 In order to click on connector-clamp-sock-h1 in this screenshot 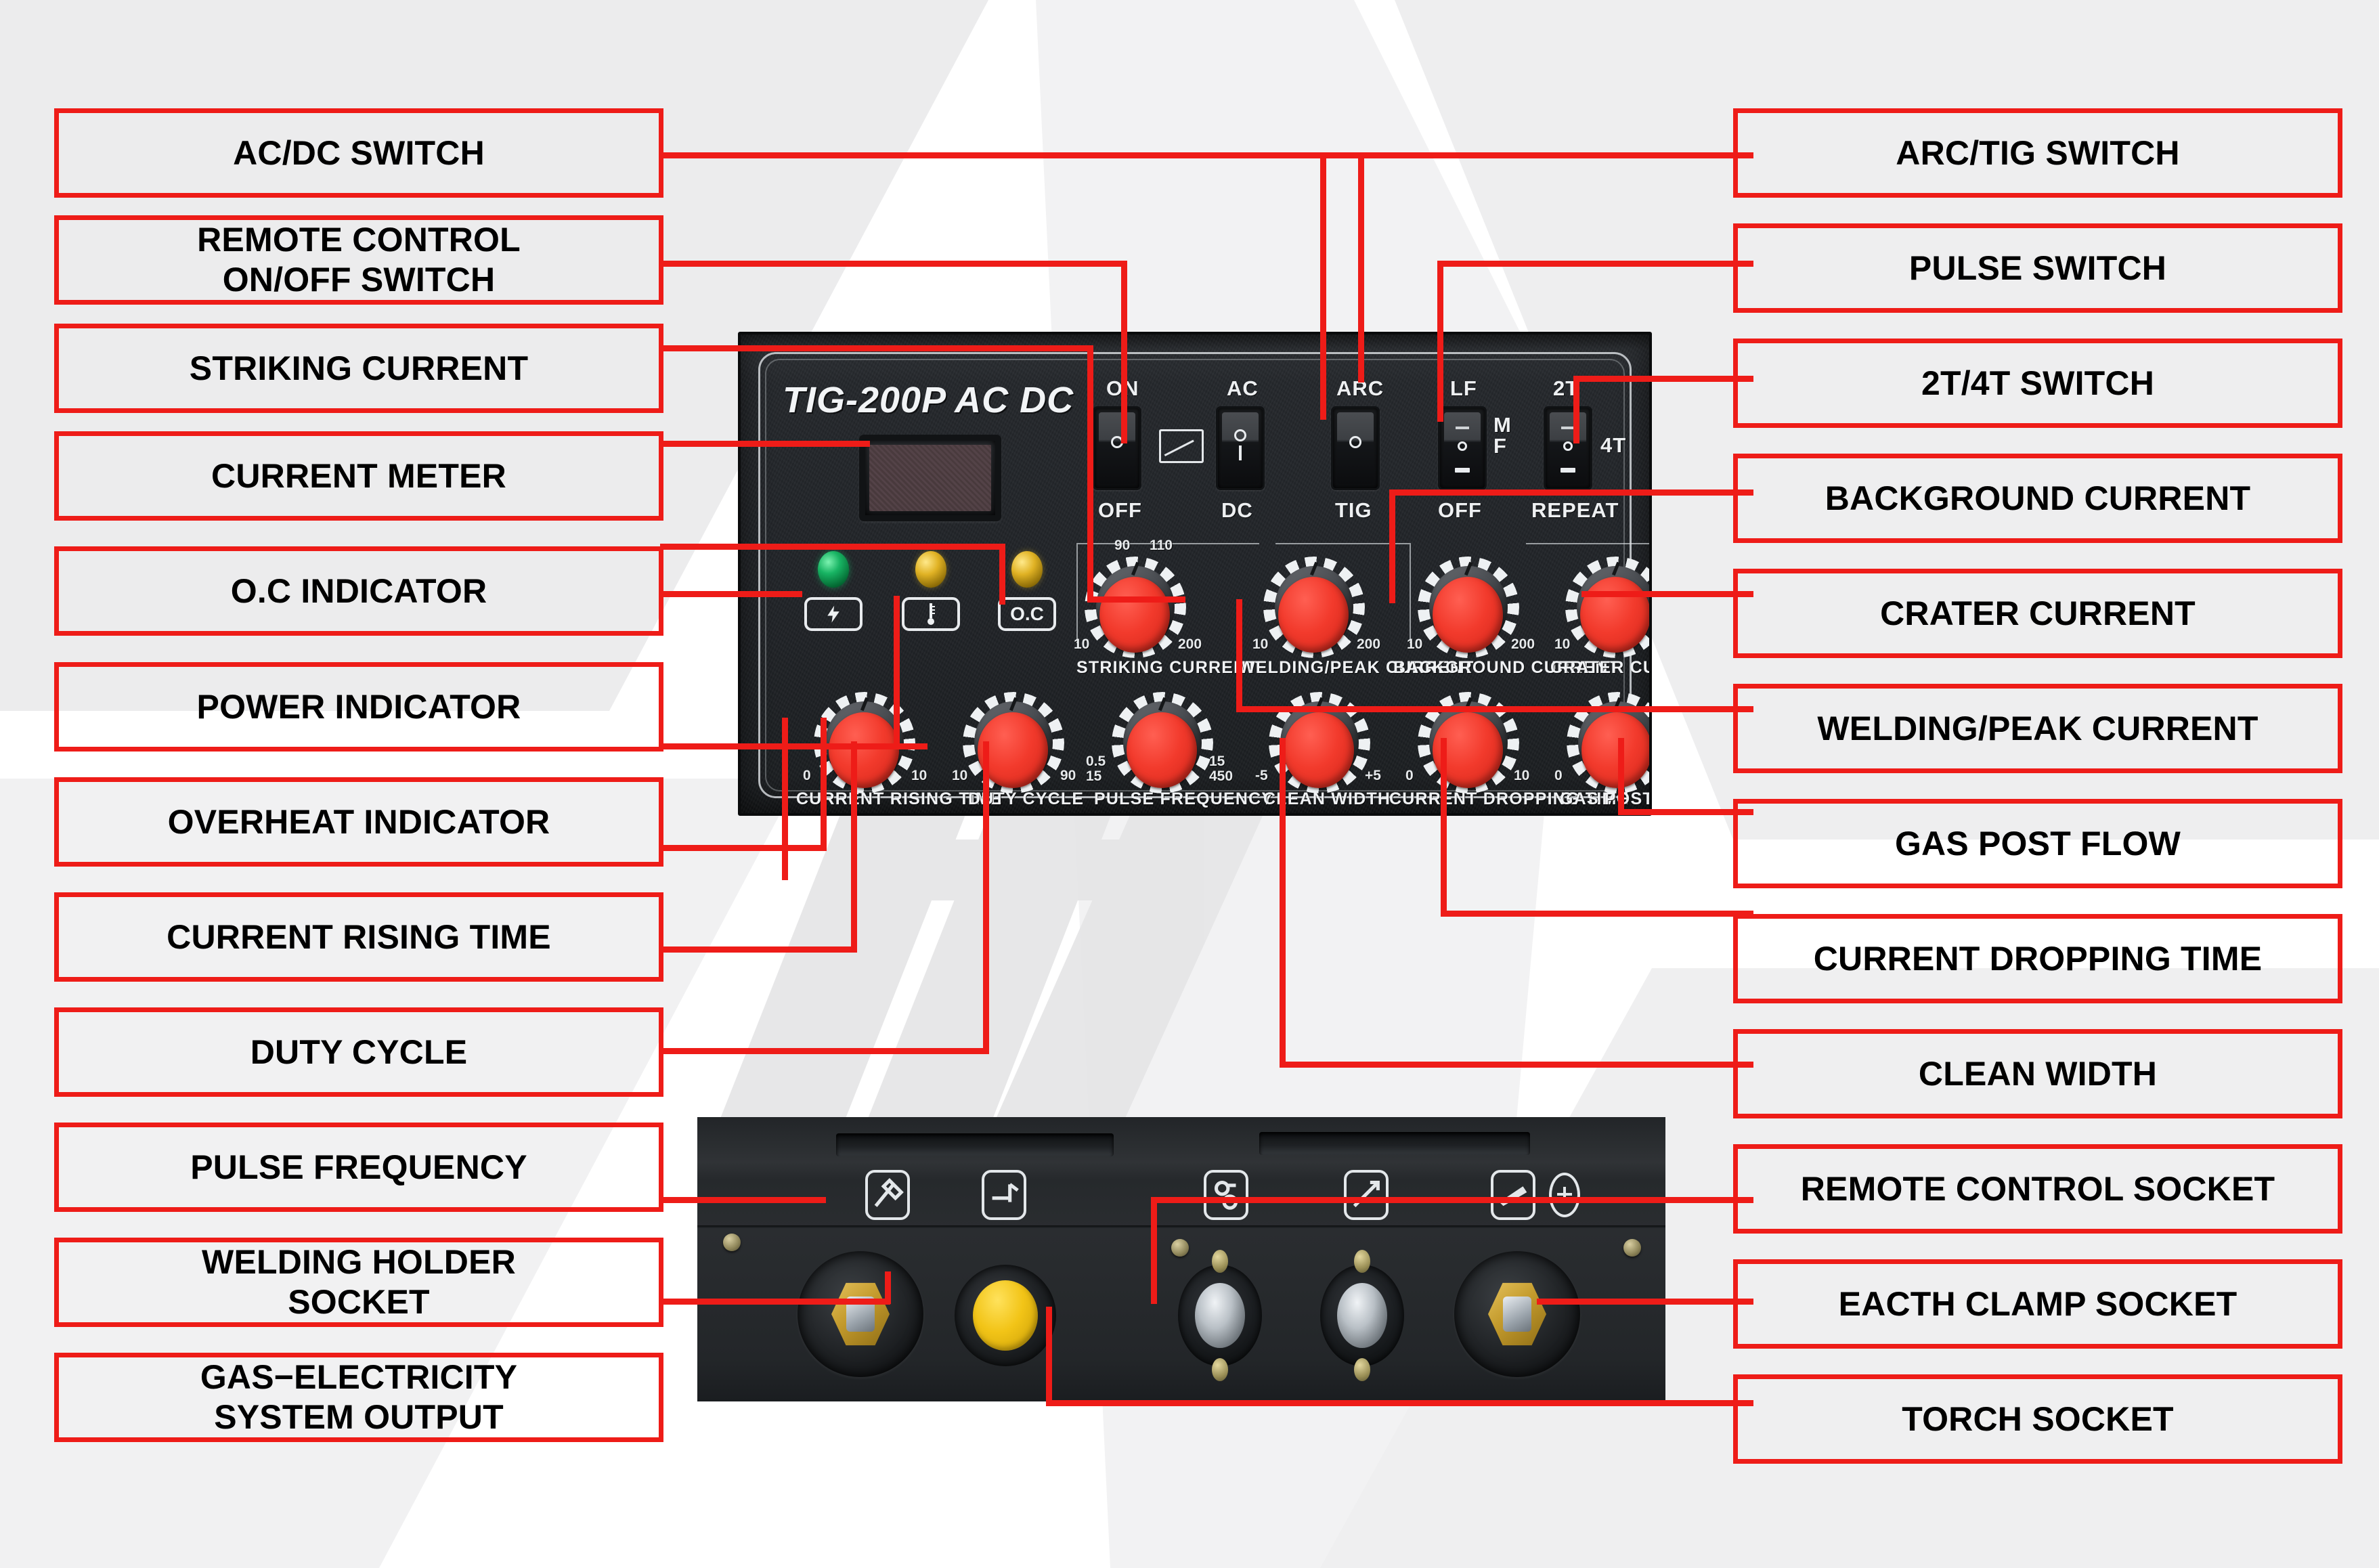, I will do `click(1645, 1302)`.